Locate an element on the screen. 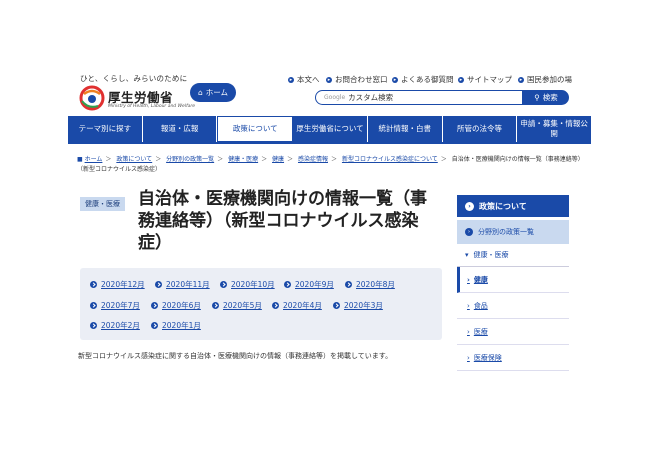 The width and height of the screenshot is (670, 474). nav-item-policy: 政策について is located at coordinates (255, 129).